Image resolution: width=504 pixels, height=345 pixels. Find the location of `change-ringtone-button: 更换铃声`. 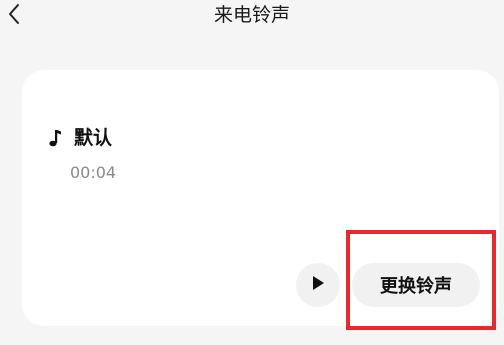

change-ringtone-button: 更换铃声 is located at coordinates (416, 285).